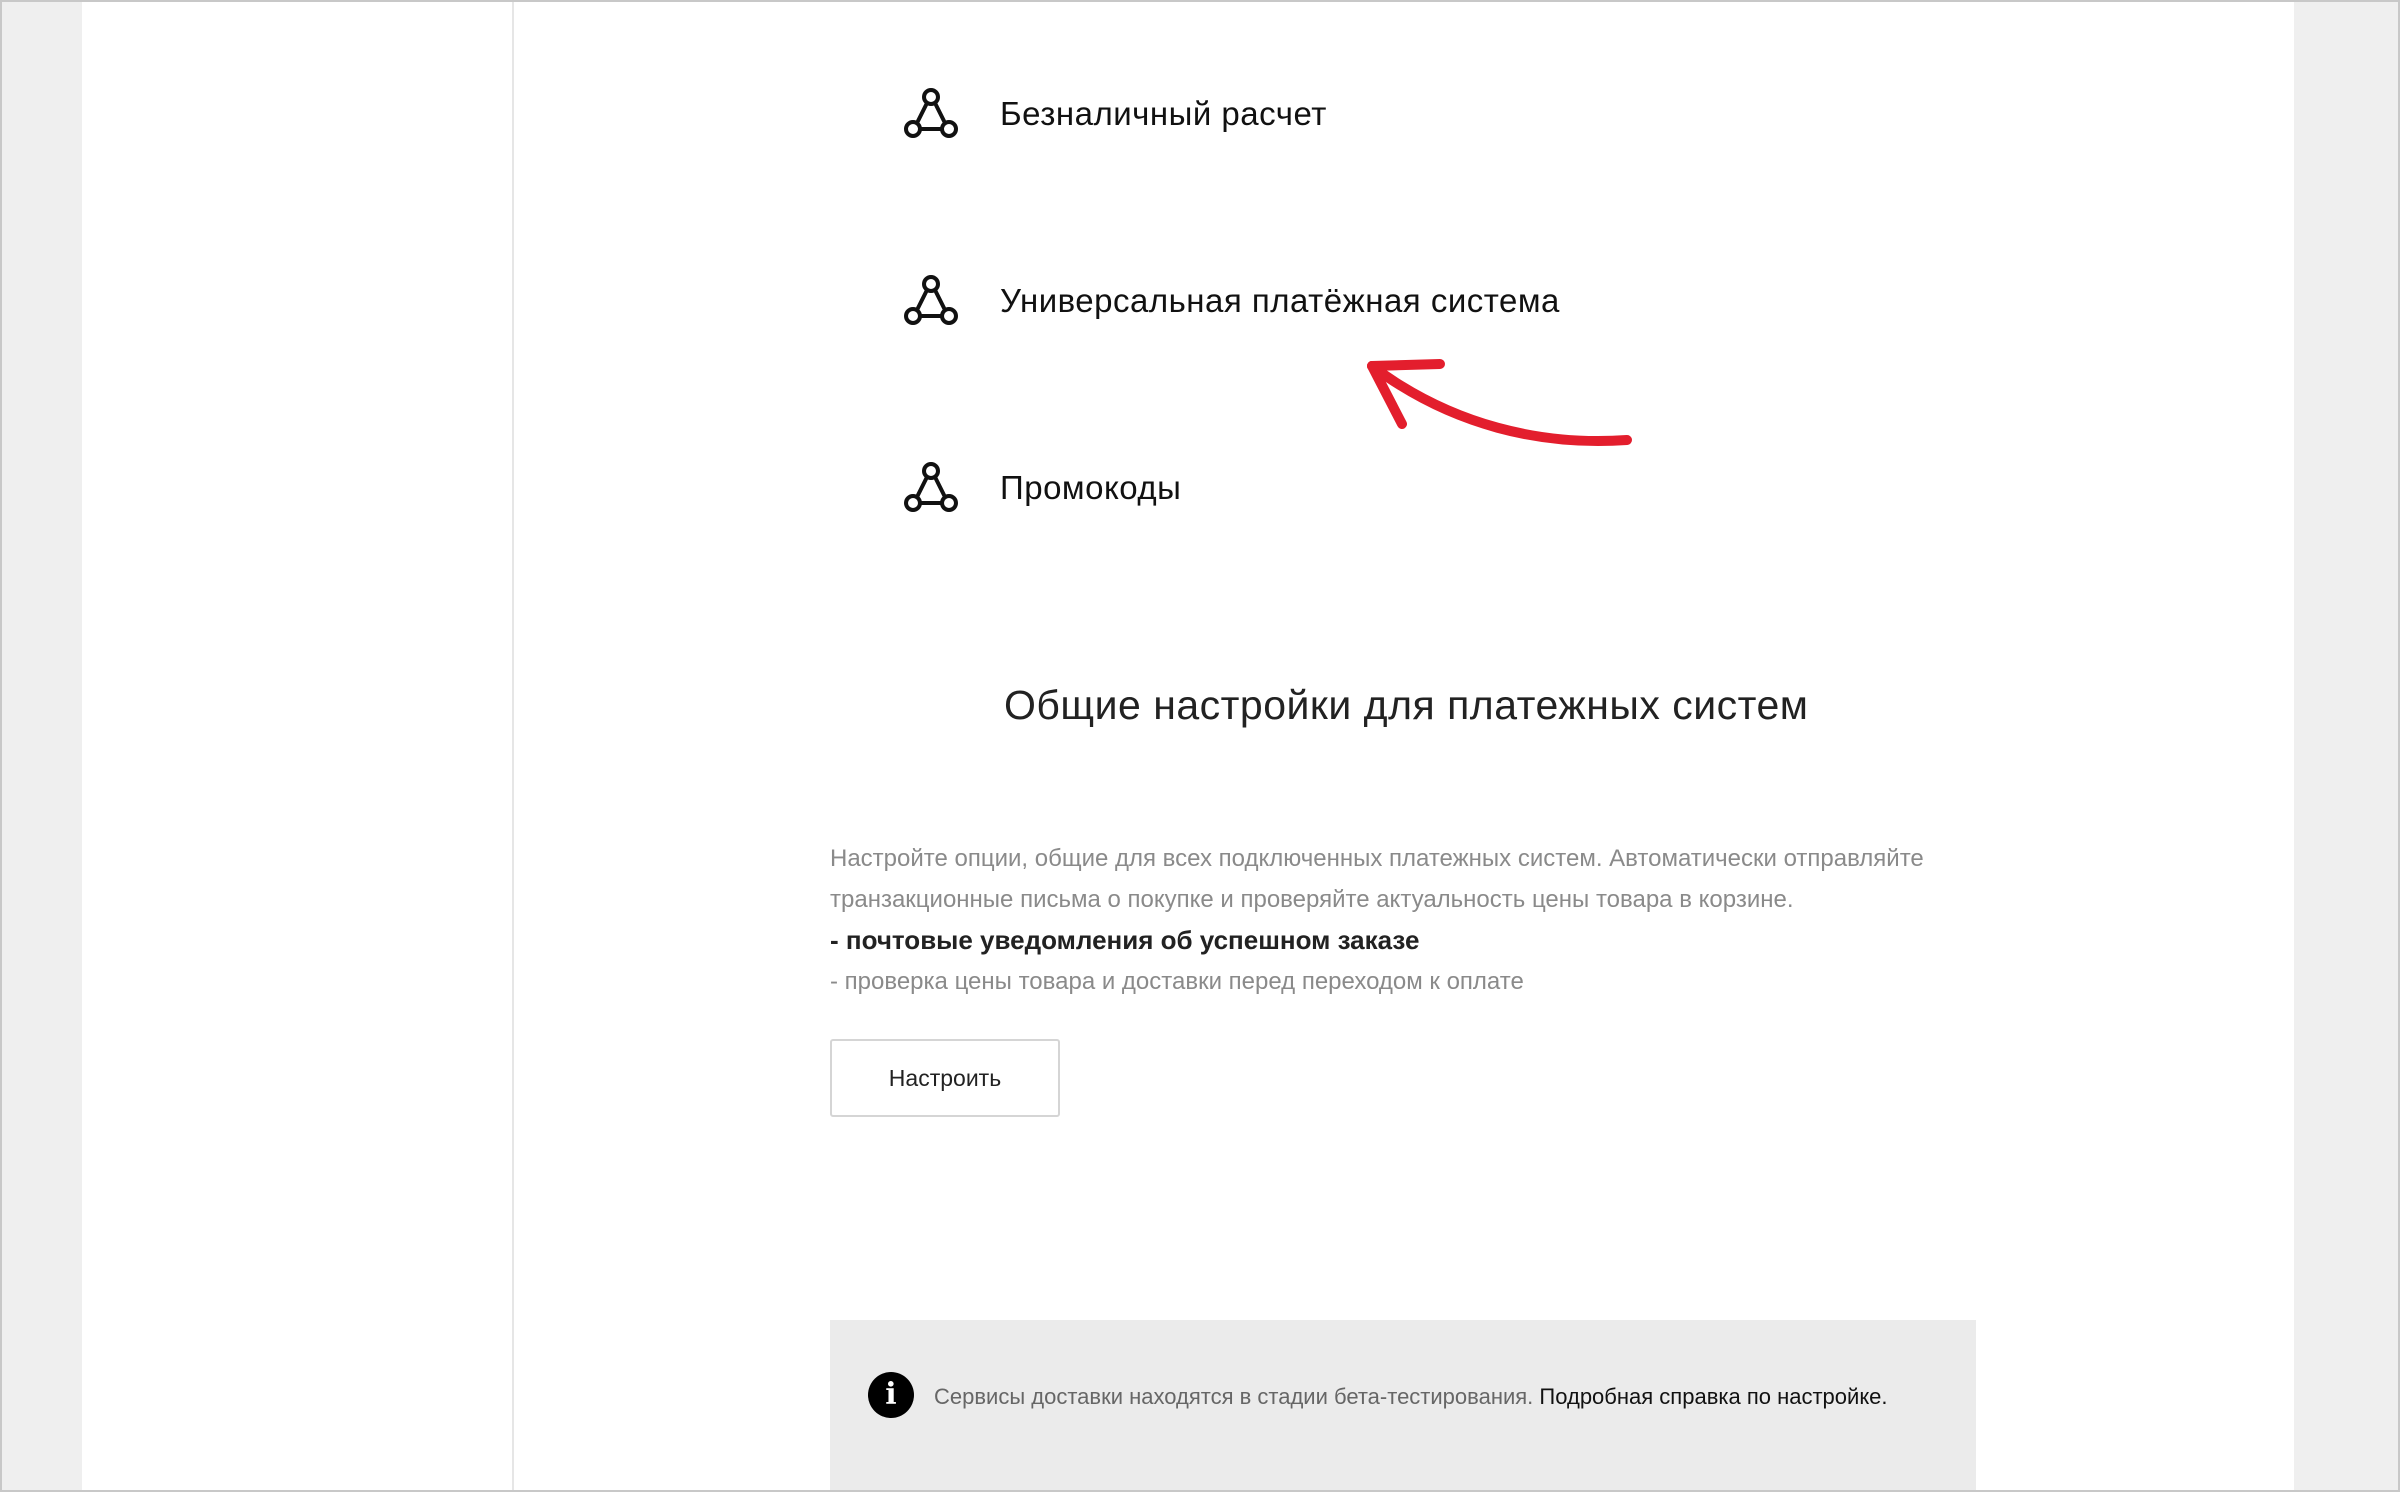 The width and height of the screenshot is (2400, 1492). What do you see at coordinates (513, 746) in the screenshot?
I see `sidebar-divider` at bounding box center [513, 746].